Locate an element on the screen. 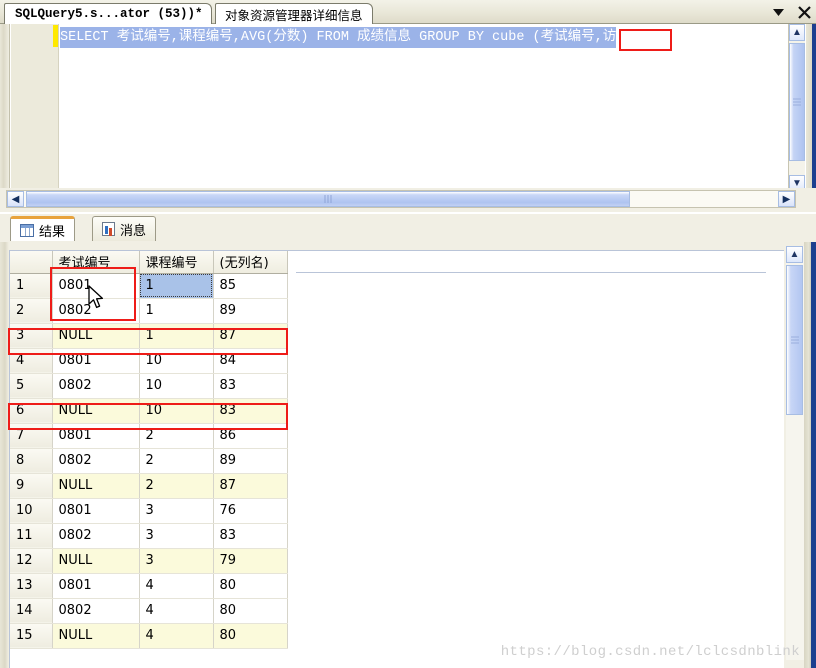 The height and width of the screenshot is (668, 816). row-number-cell: 8 is located at coordinates (31, 461).